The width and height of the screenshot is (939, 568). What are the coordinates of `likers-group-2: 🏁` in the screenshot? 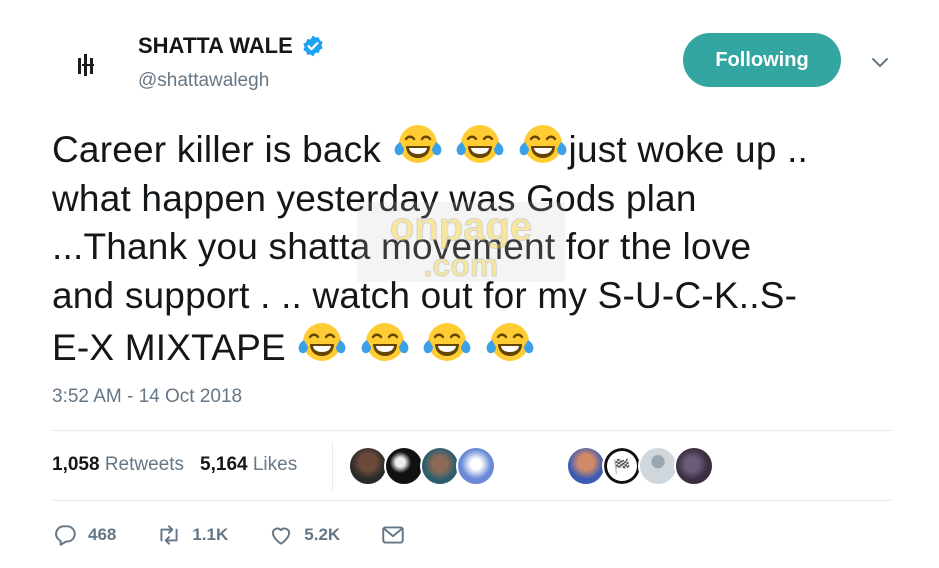 It's located at (640, 466).